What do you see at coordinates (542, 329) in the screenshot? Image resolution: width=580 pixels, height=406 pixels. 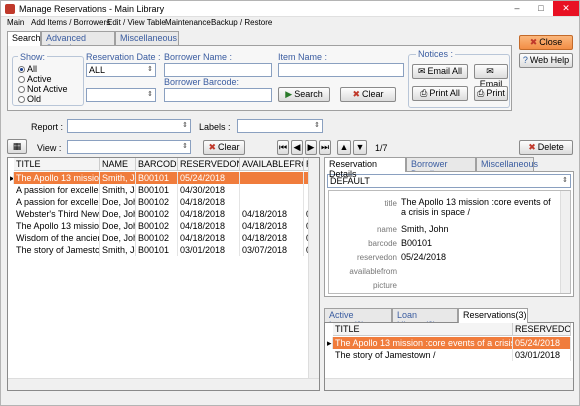 I see `sub-table-header: RESERVEDO` at bounding box center [542, 329].